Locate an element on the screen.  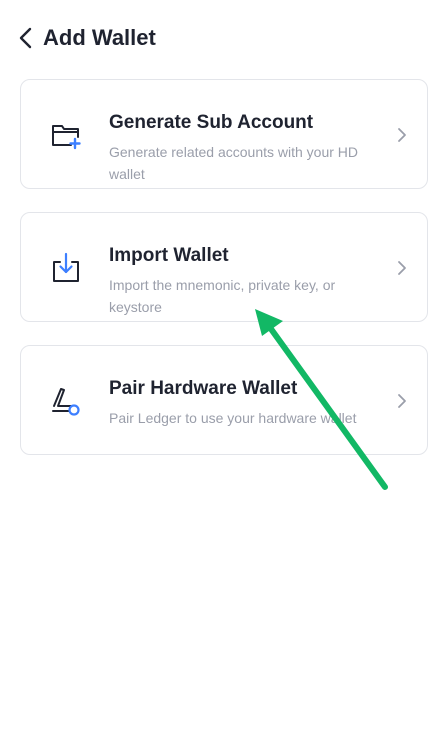
hardware-device-icon is located at coordinates (66, 401).